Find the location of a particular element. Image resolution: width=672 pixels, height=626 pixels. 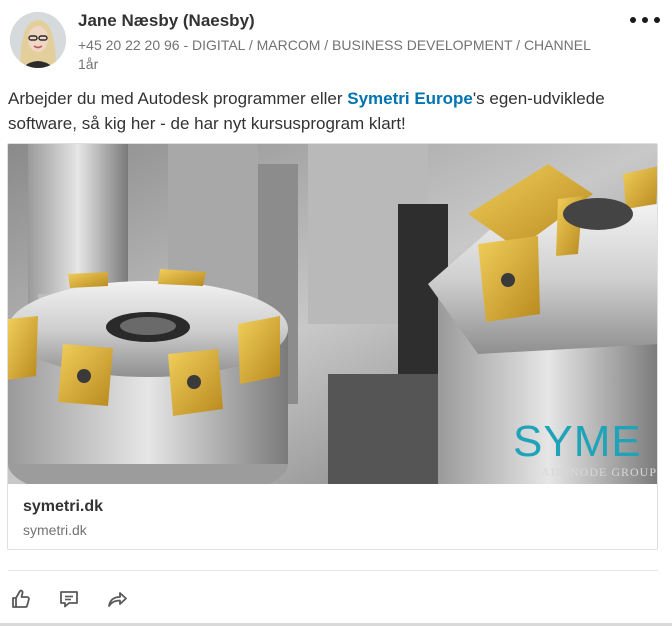

post-timestamp: 1år is located at coordinates (88, 64).